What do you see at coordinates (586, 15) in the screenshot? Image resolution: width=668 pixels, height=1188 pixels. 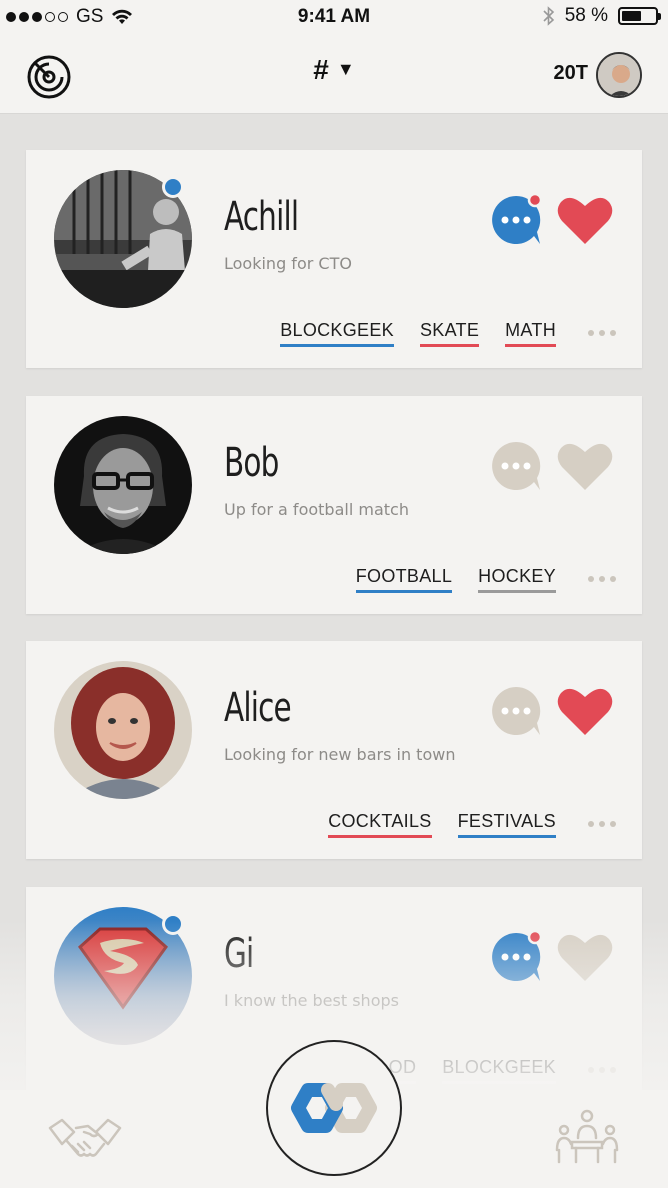 I see `battery-percent: 58 %` at bounding box center [586, 15].